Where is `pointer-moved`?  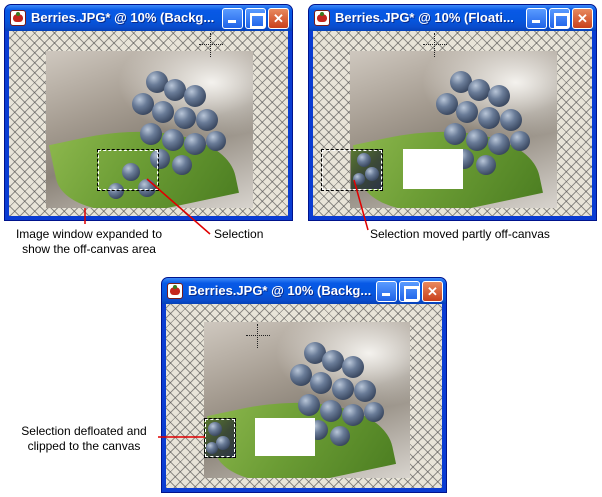
pointer-moved is located at coordinates (361, 205).